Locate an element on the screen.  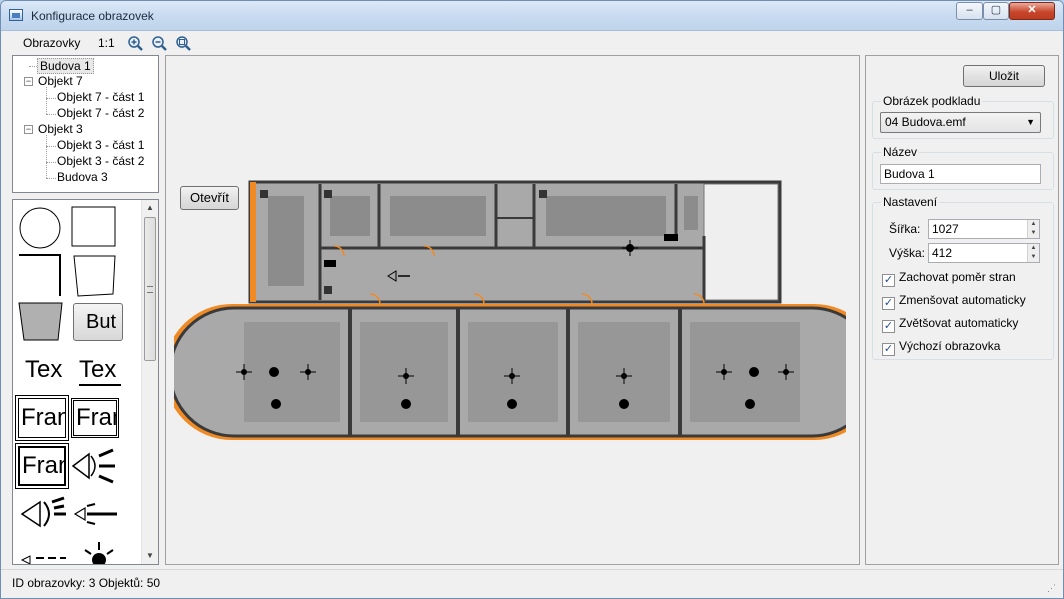
keep-ratio-checkbox: ✓ Zachovat poměr stran is located at coordinates (949, 278).